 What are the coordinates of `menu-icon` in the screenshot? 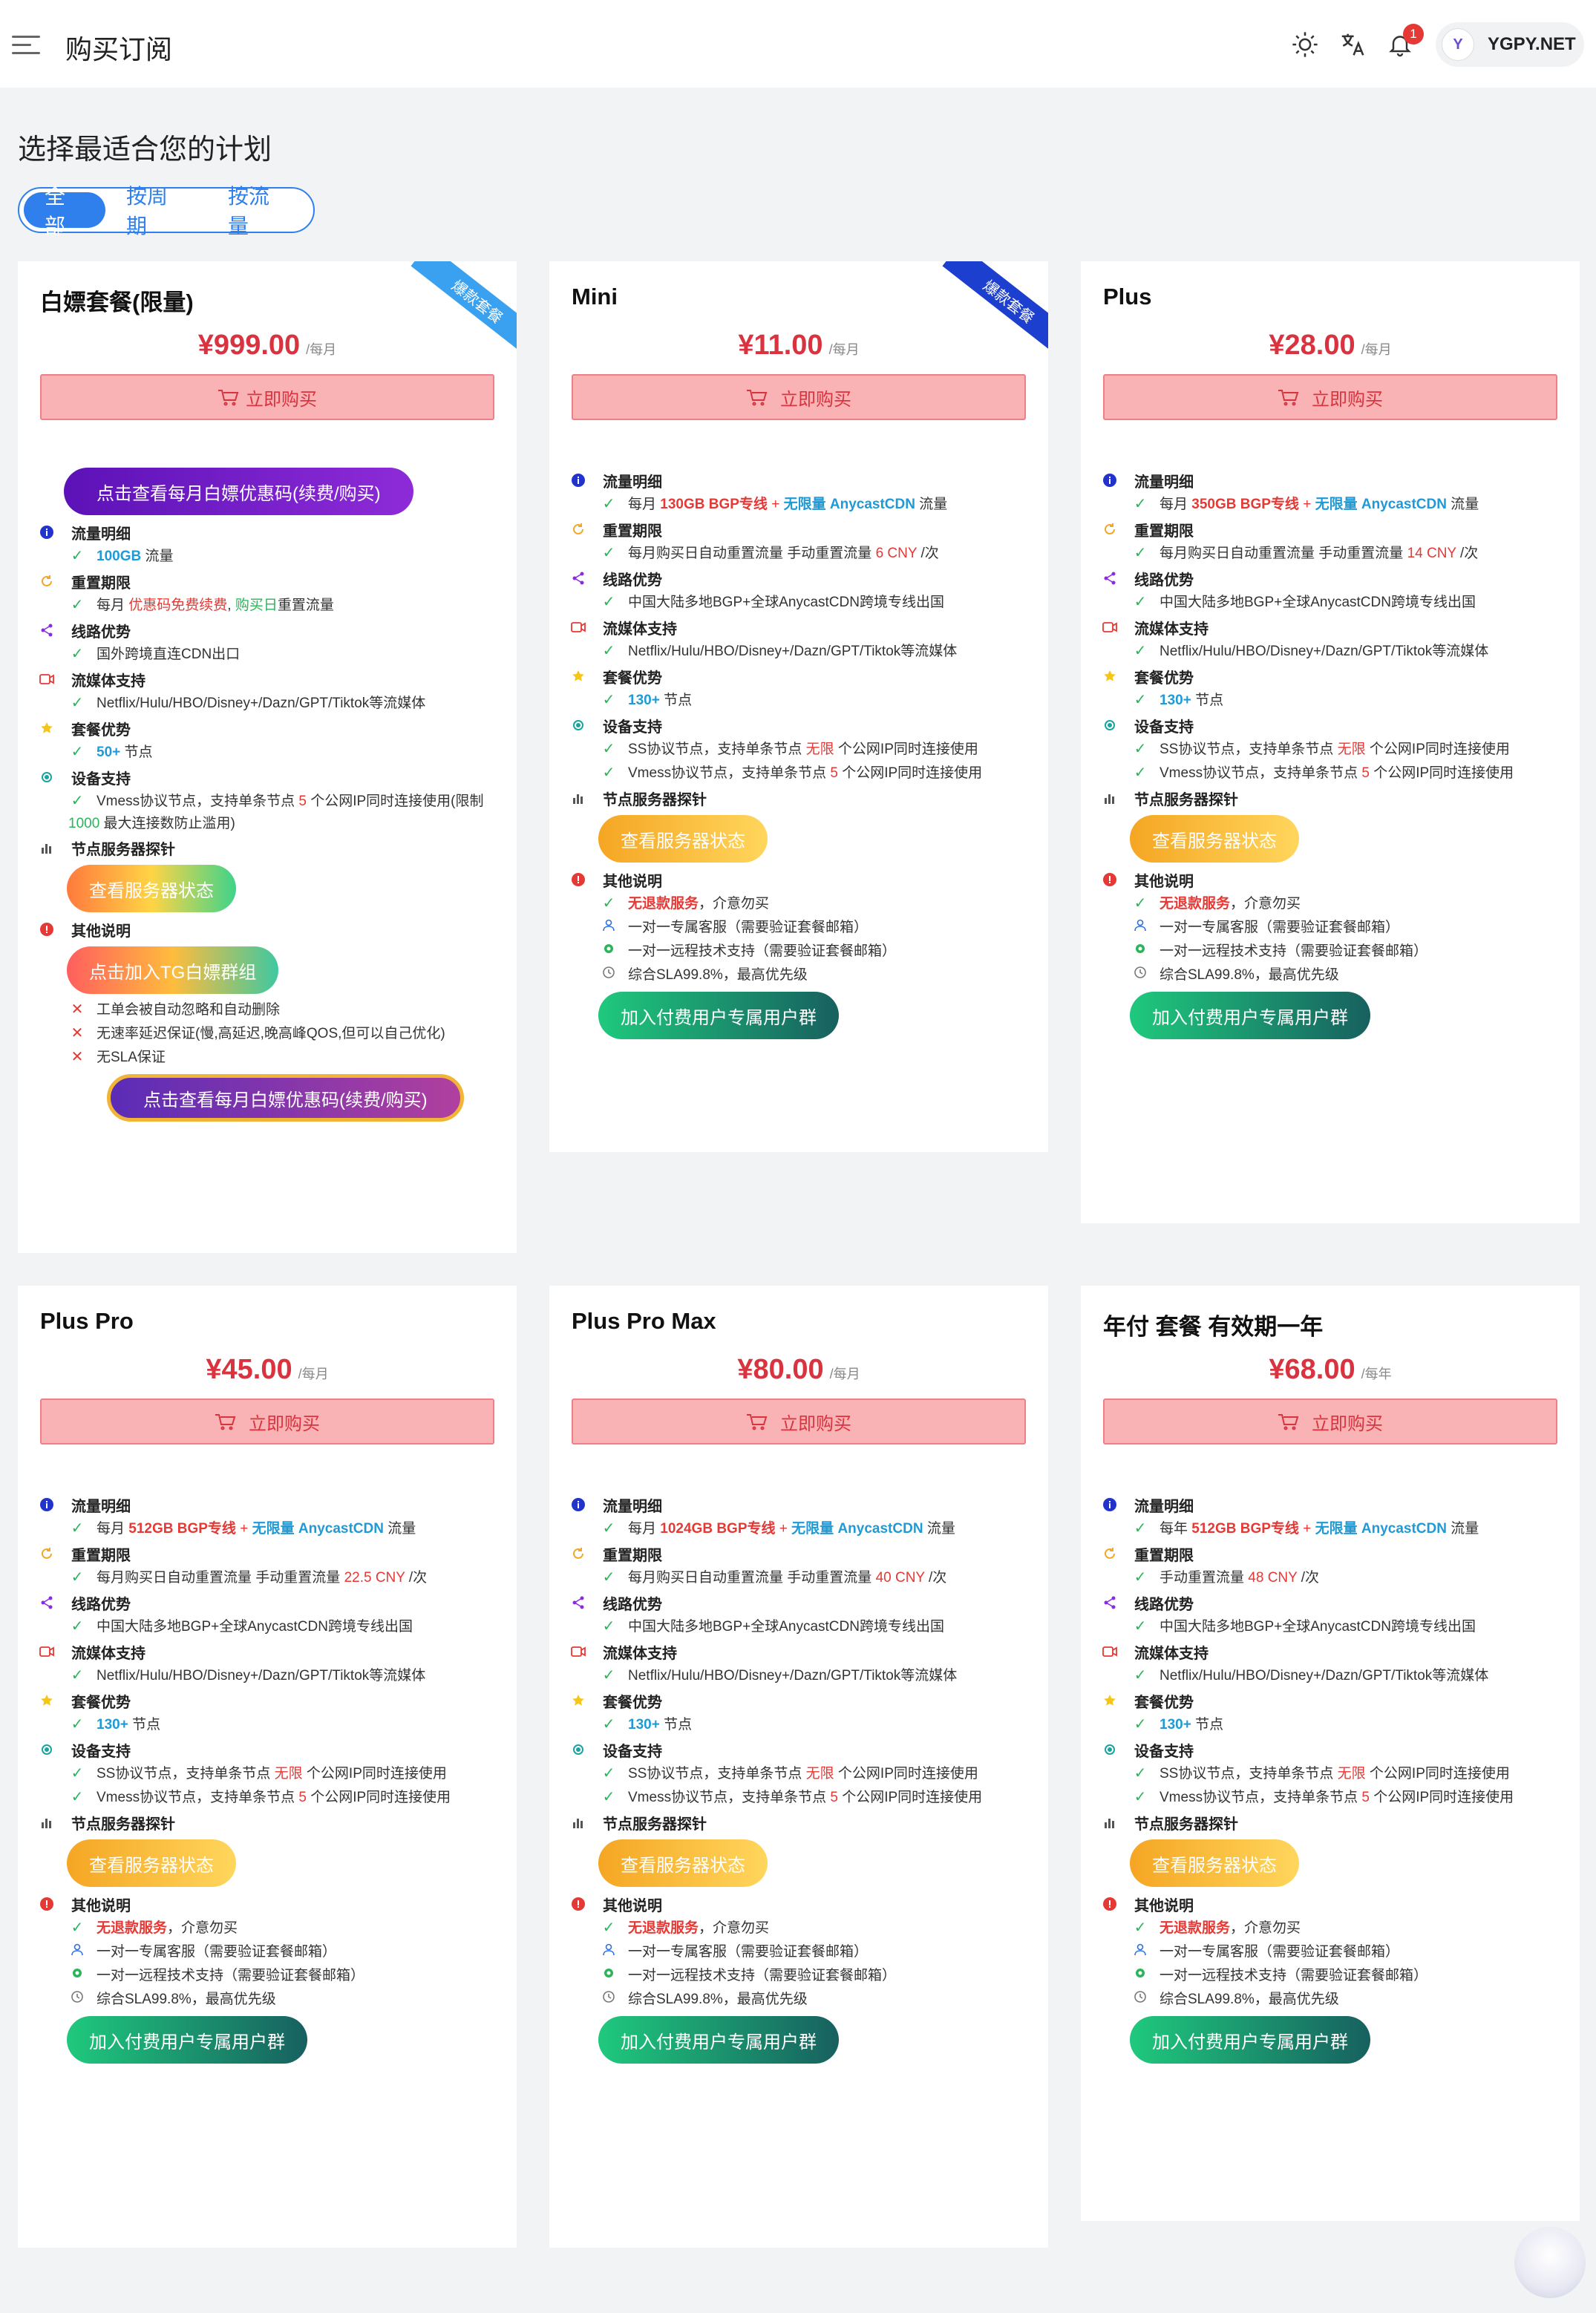 It's located at (27, 46).